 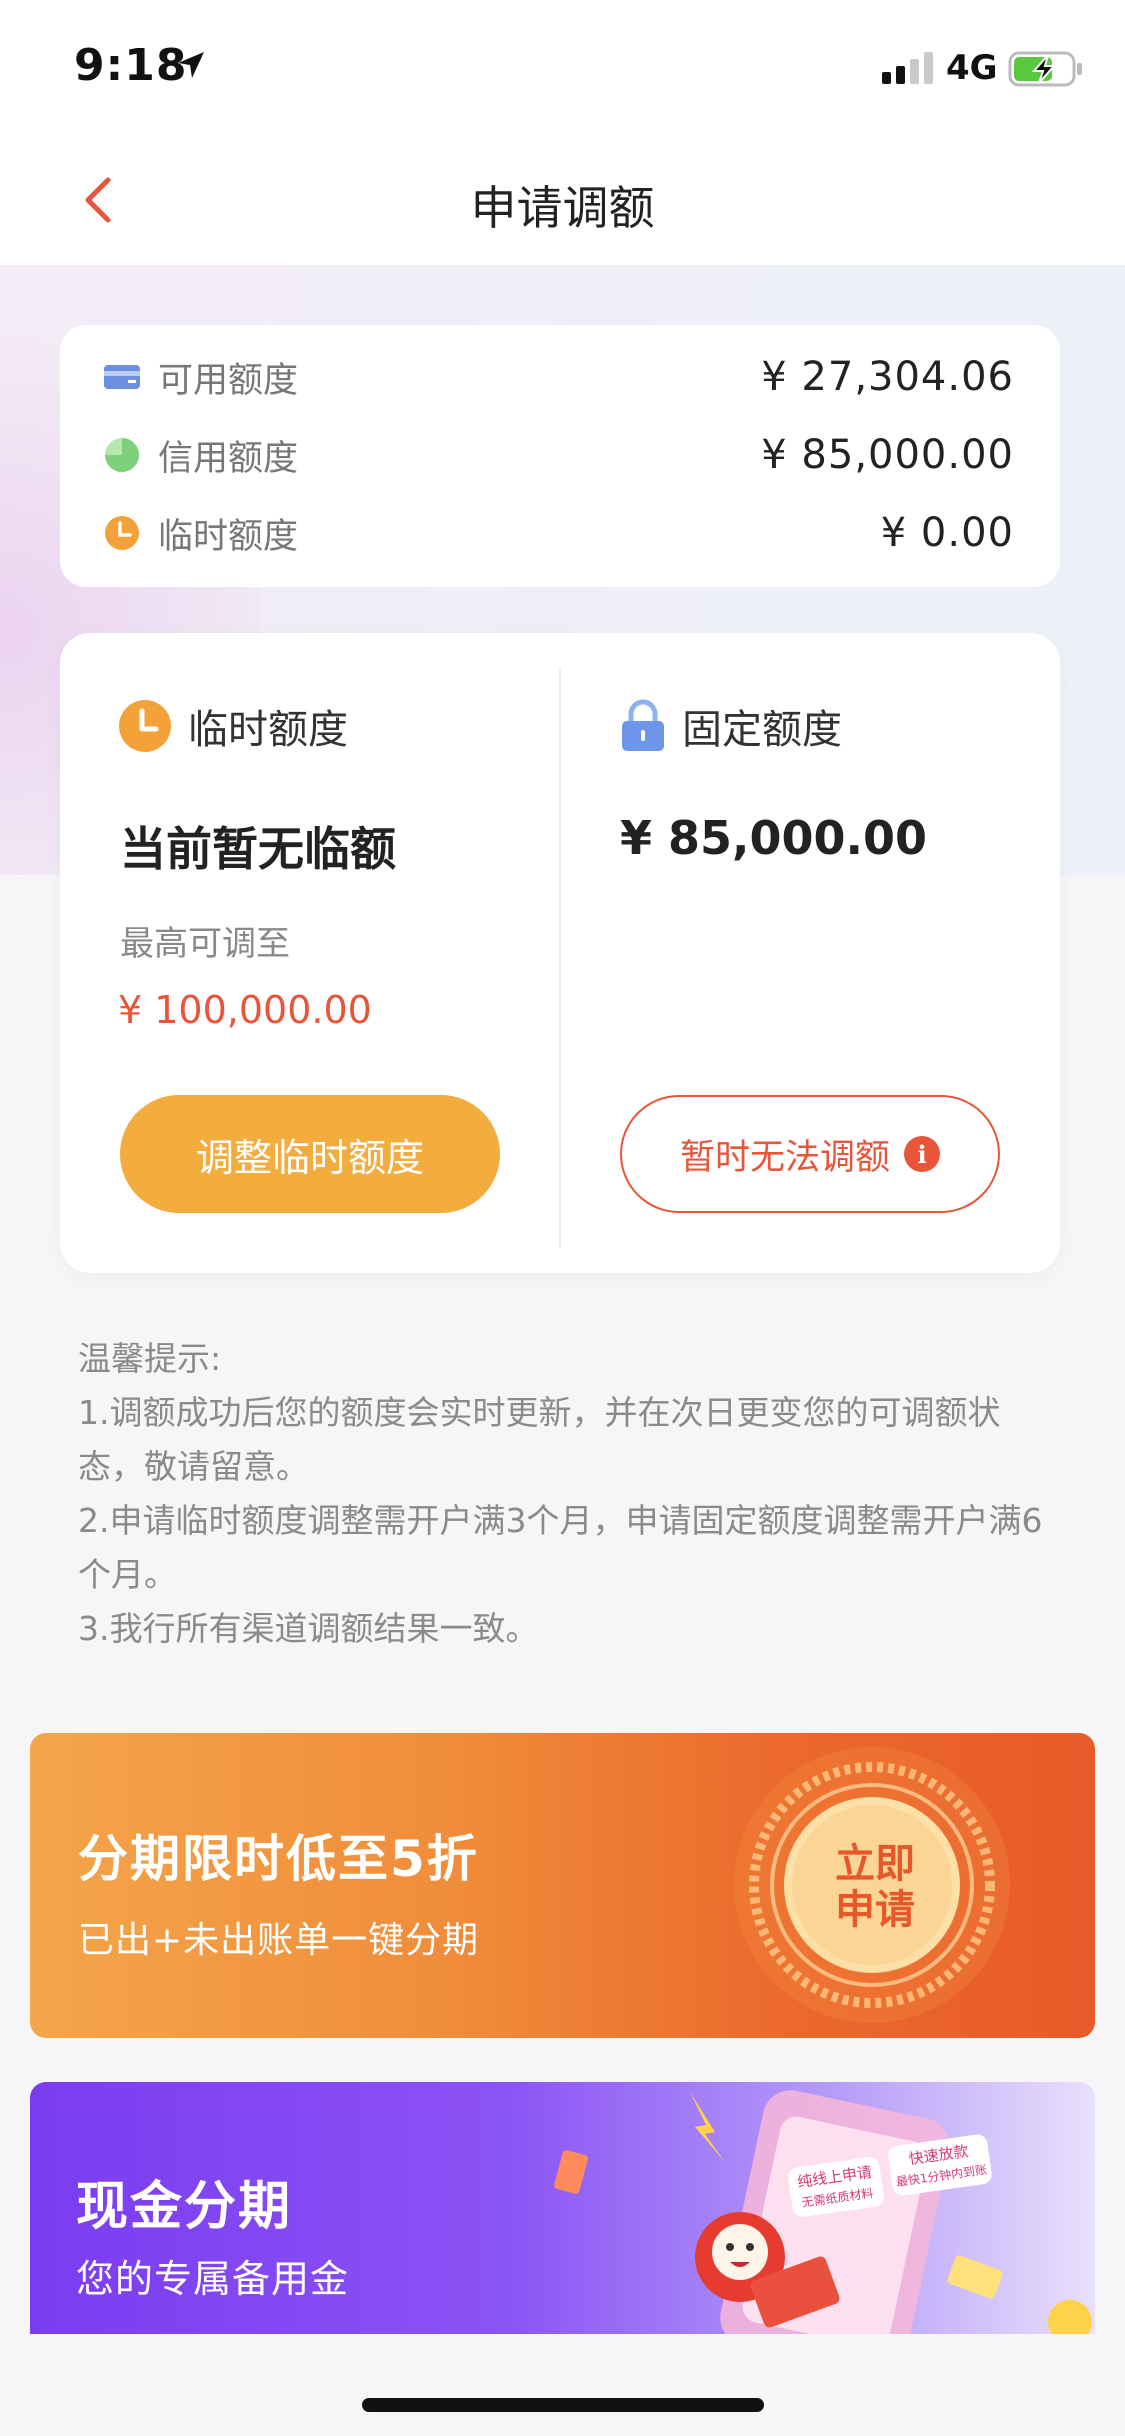 I want to click on installment-promo-banner: 分期限时低至5折 已出+未出账单一键分期 立即 申请, so click(x=562, y=1885).